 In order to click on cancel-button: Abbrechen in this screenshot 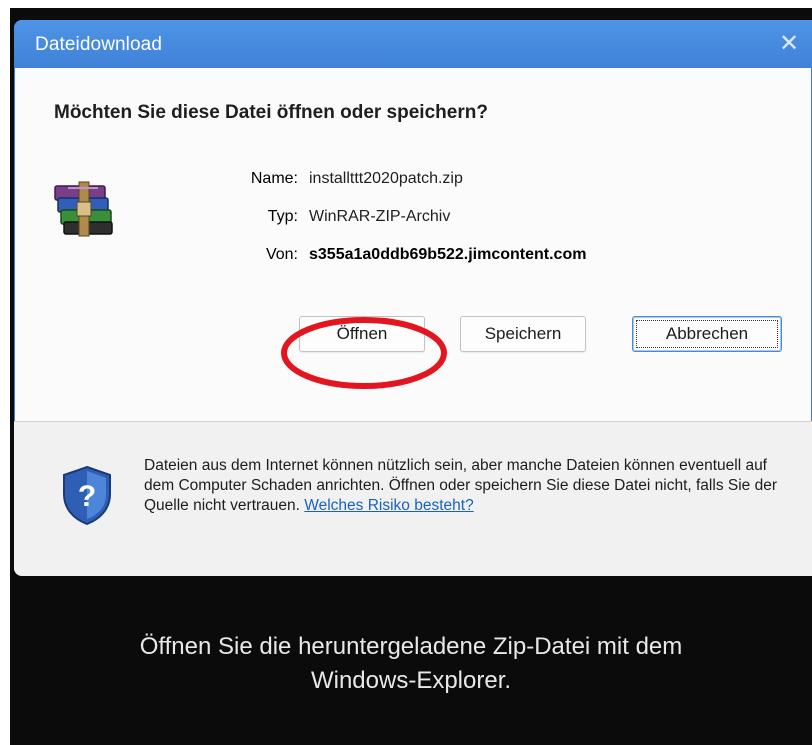, I will do `click(707, 334)`.